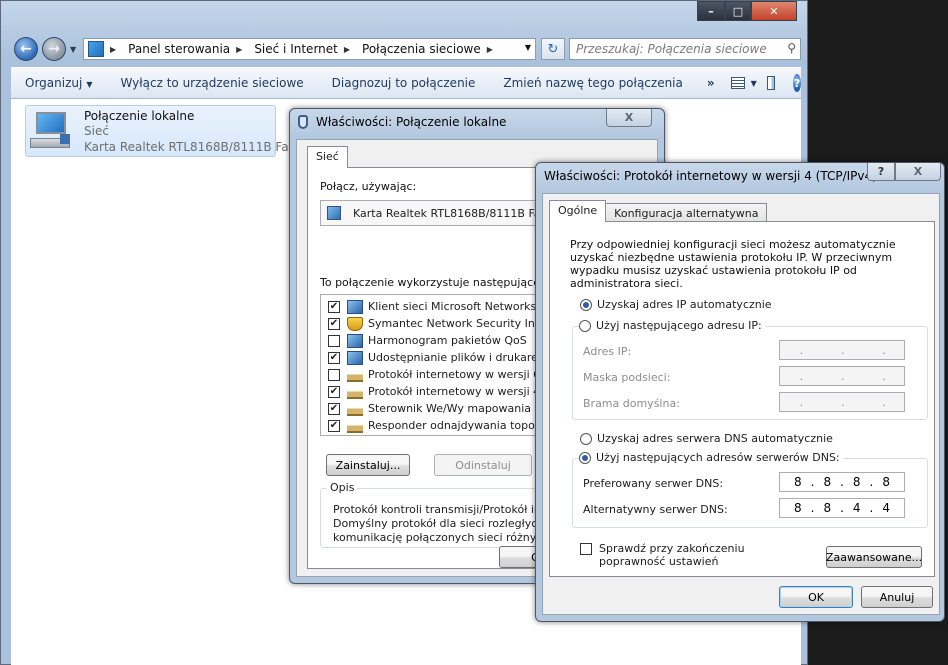 This screenshot has width=948, height=665. What do you see at coordinates (421, 49) in the screenshot?
I see `breadcrumb-network-connections: Połączenia sieciowe` at bounding box center [421, 49].